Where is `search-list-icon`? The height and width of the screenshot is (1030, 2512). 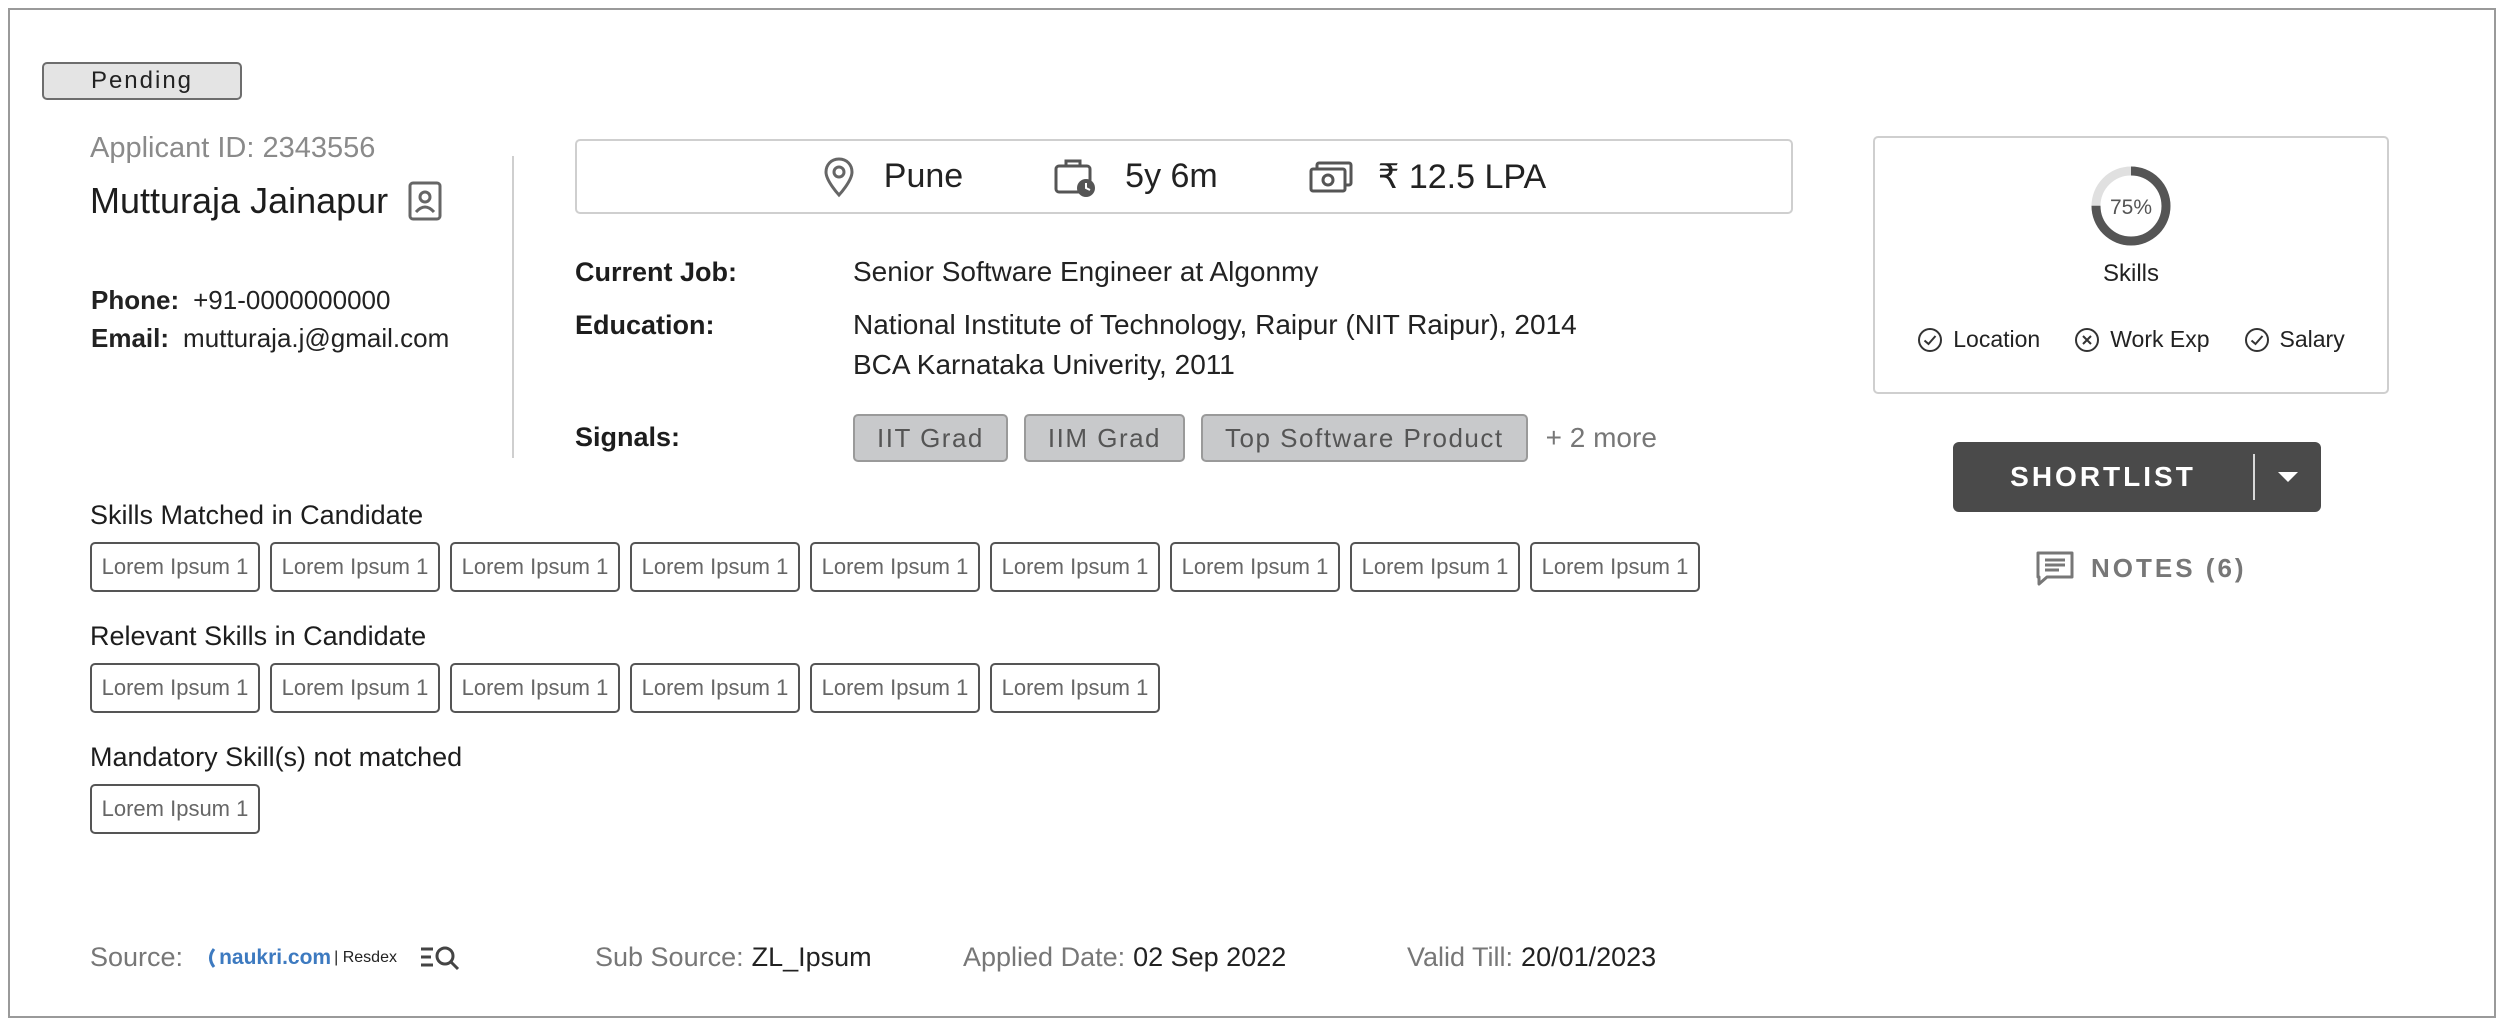
search-list-icon is located at coordinates (440, 958).